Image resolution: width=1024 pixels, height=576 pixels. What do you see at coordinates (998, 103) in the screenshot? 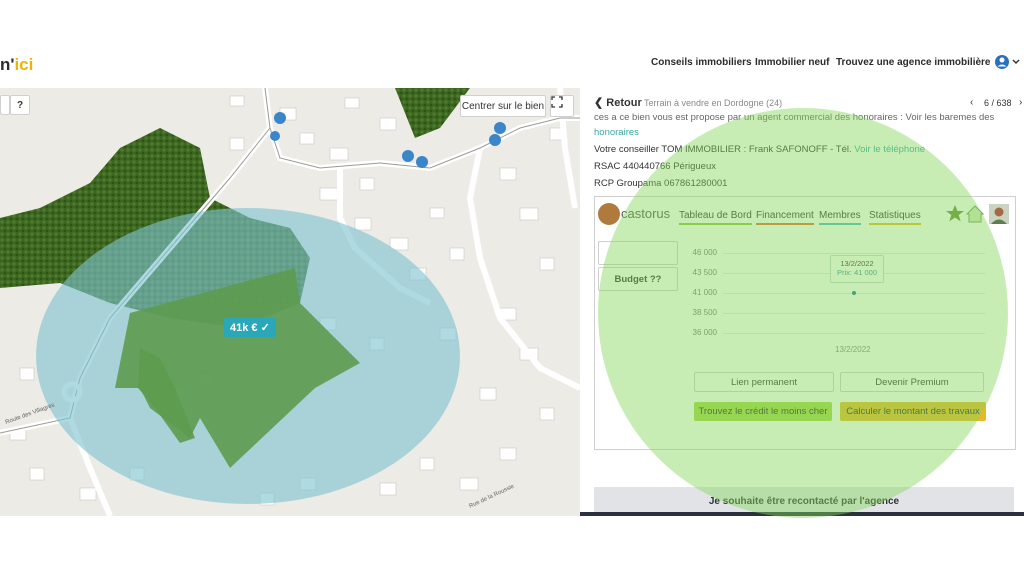
I see `pagination-count: 6 / 638` at bounding box center [998, 103].